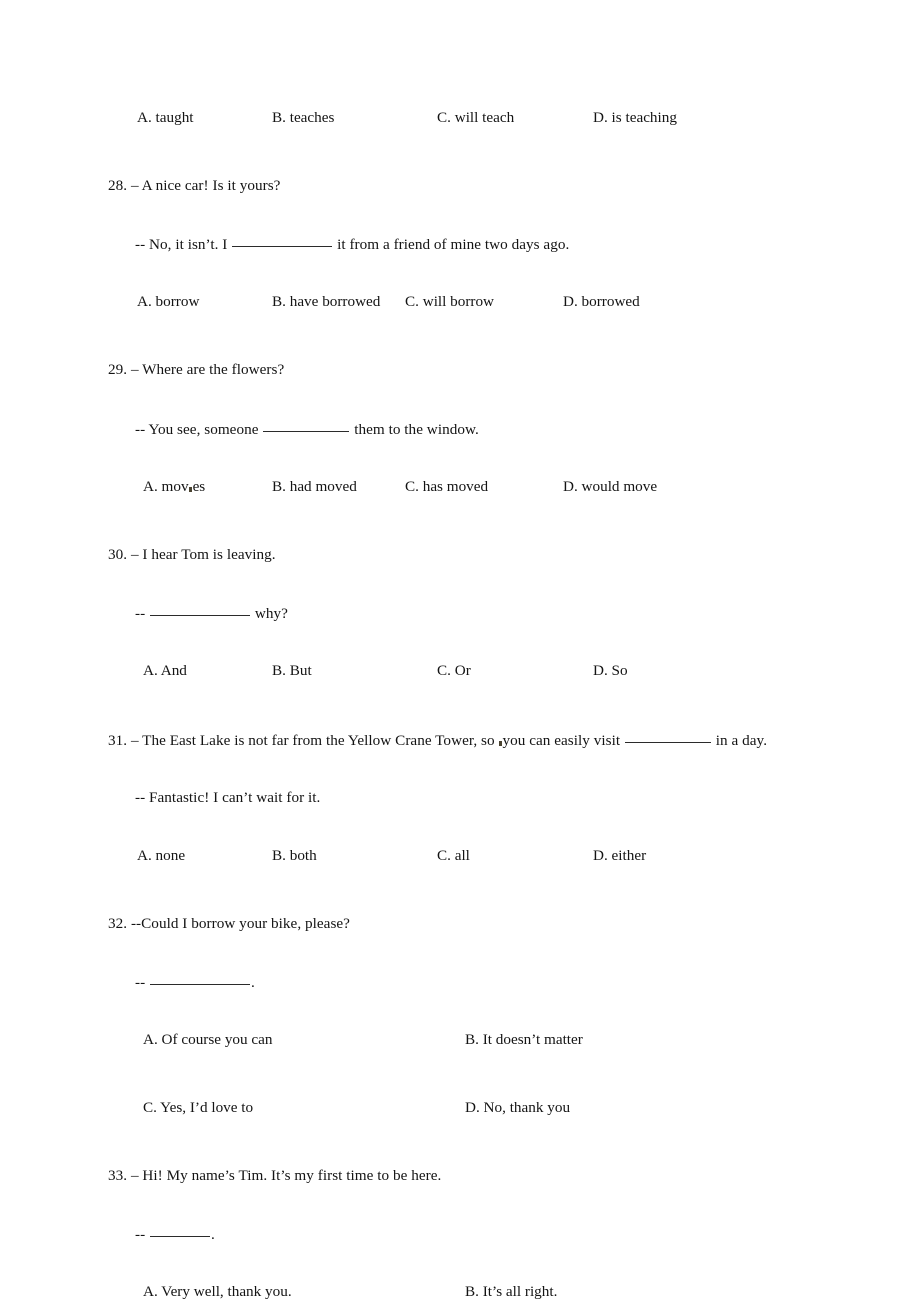 This screenshot has width=920, height=1302. I want to click on stem-mid: you can easily visit, so click(561, 741).